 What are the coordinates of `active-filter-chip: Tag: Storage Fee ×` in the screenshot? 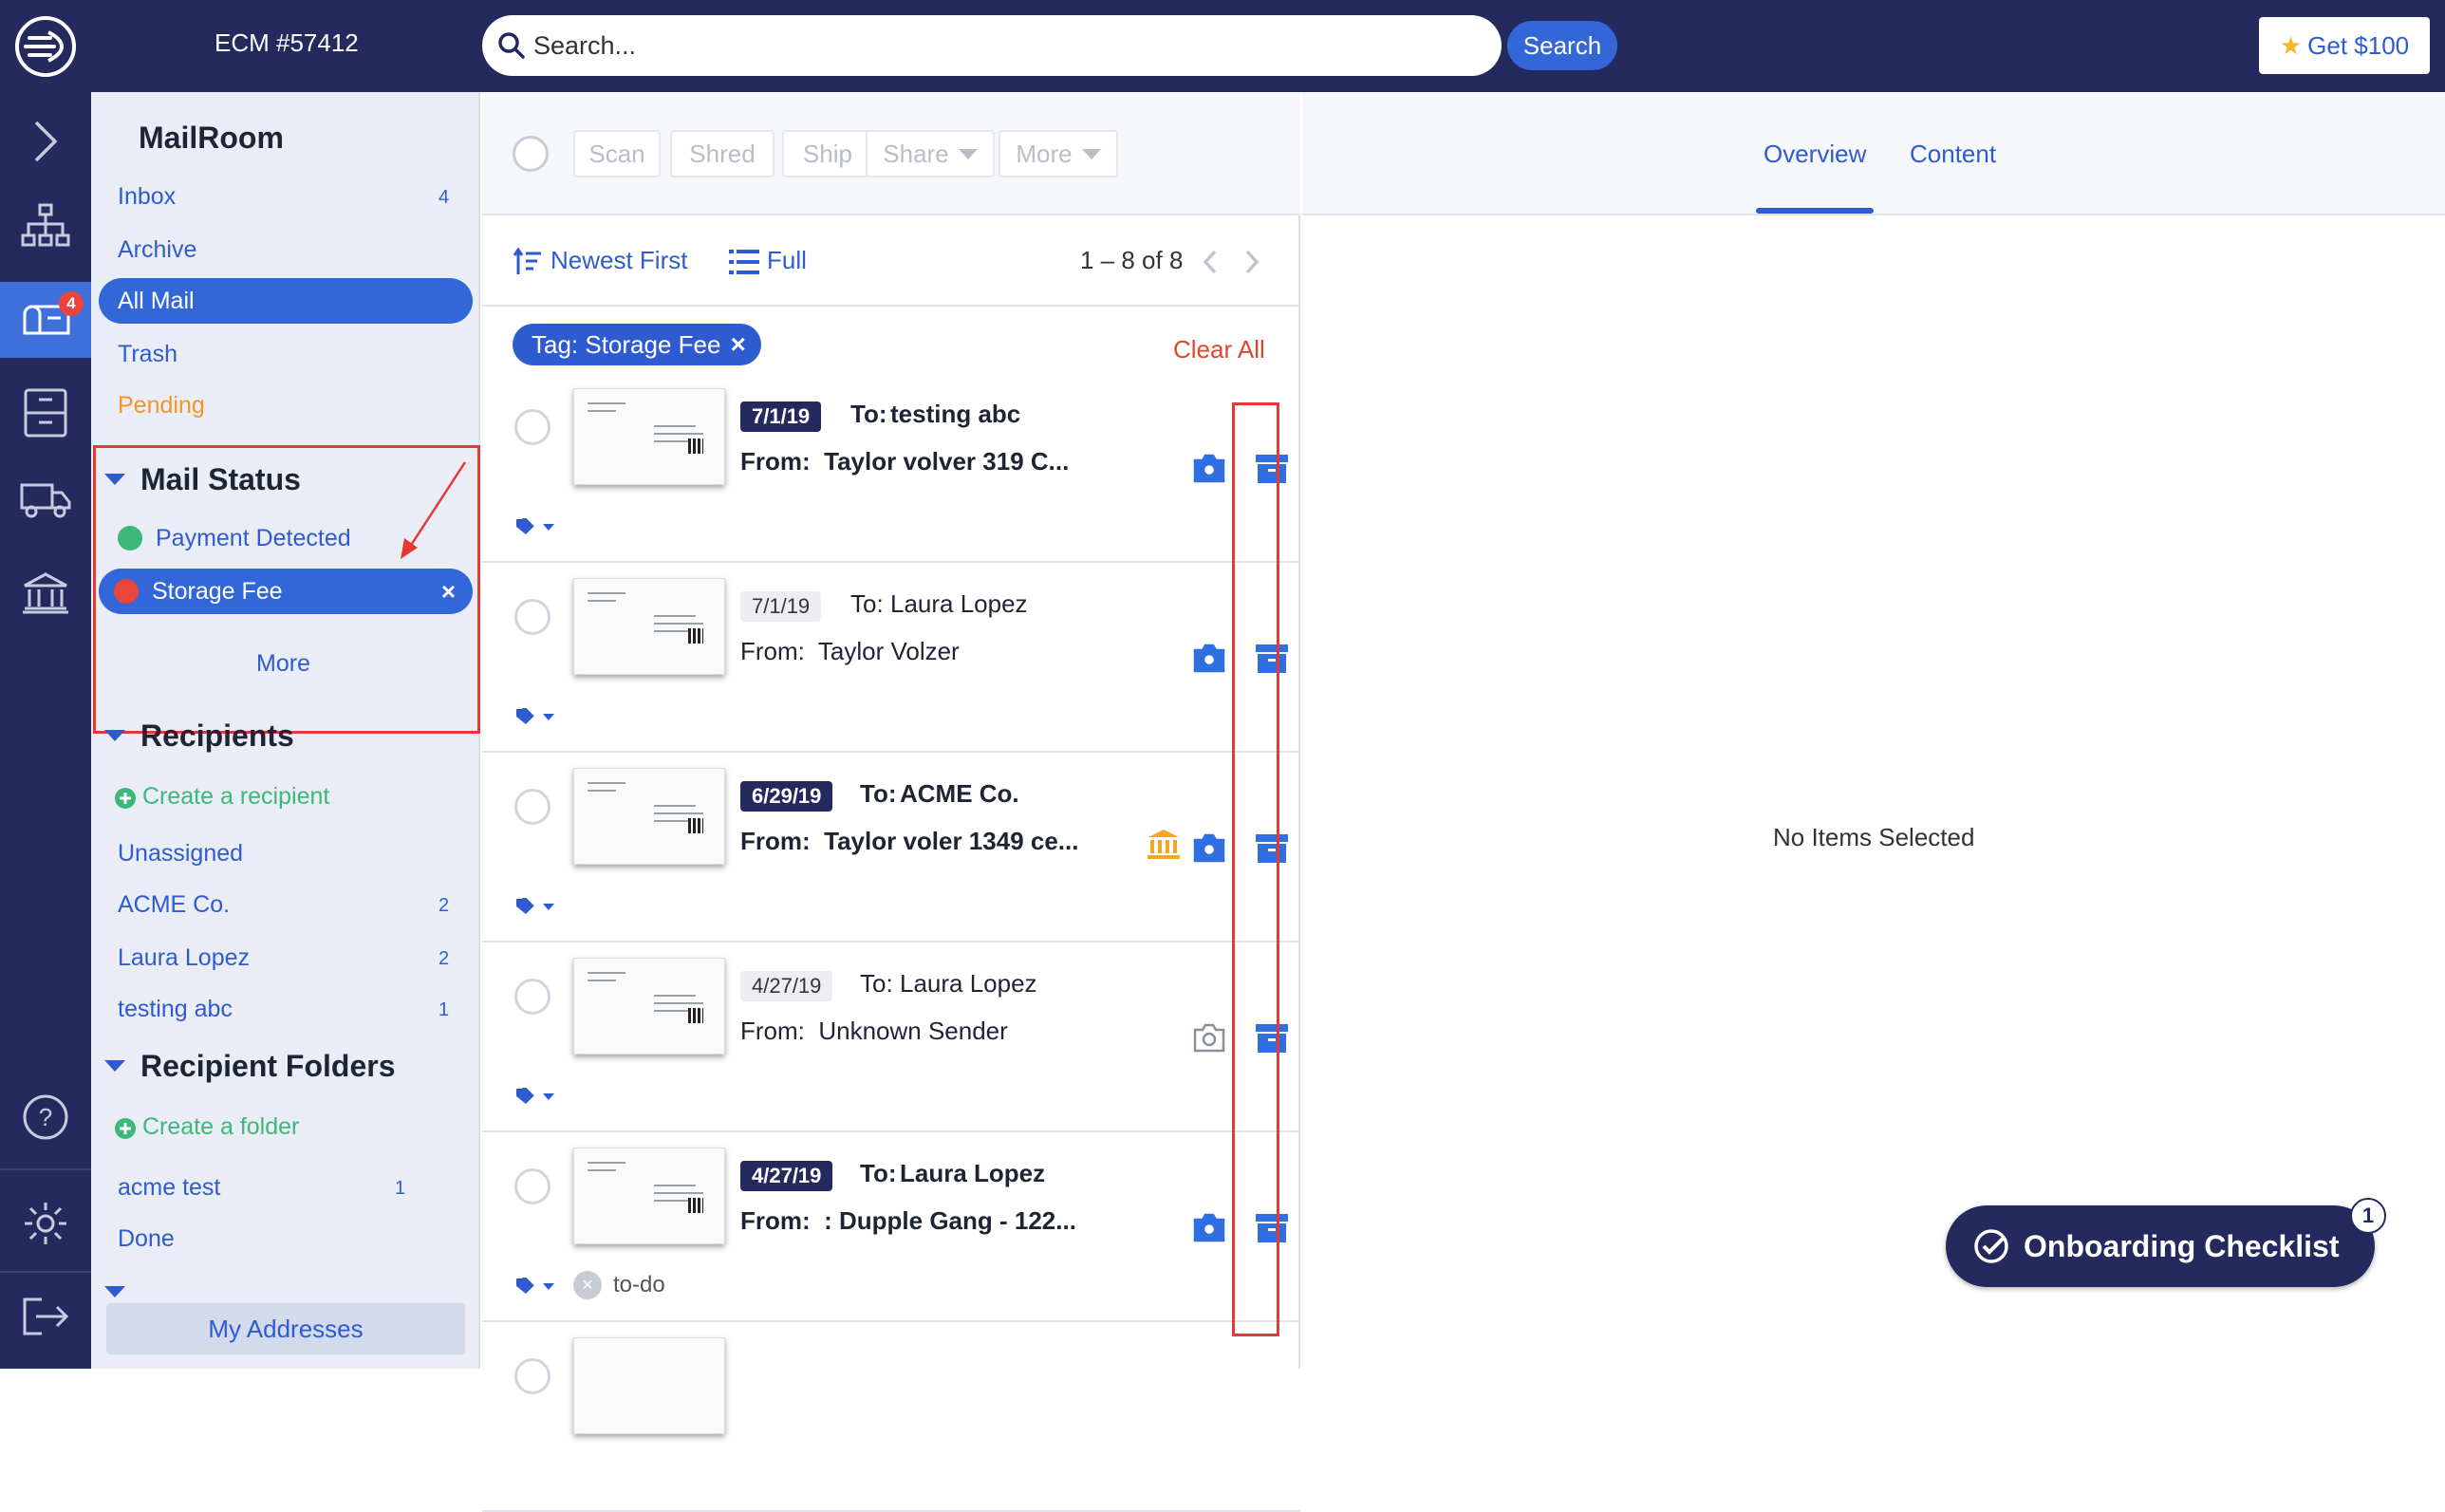 It's located at (637, 345).